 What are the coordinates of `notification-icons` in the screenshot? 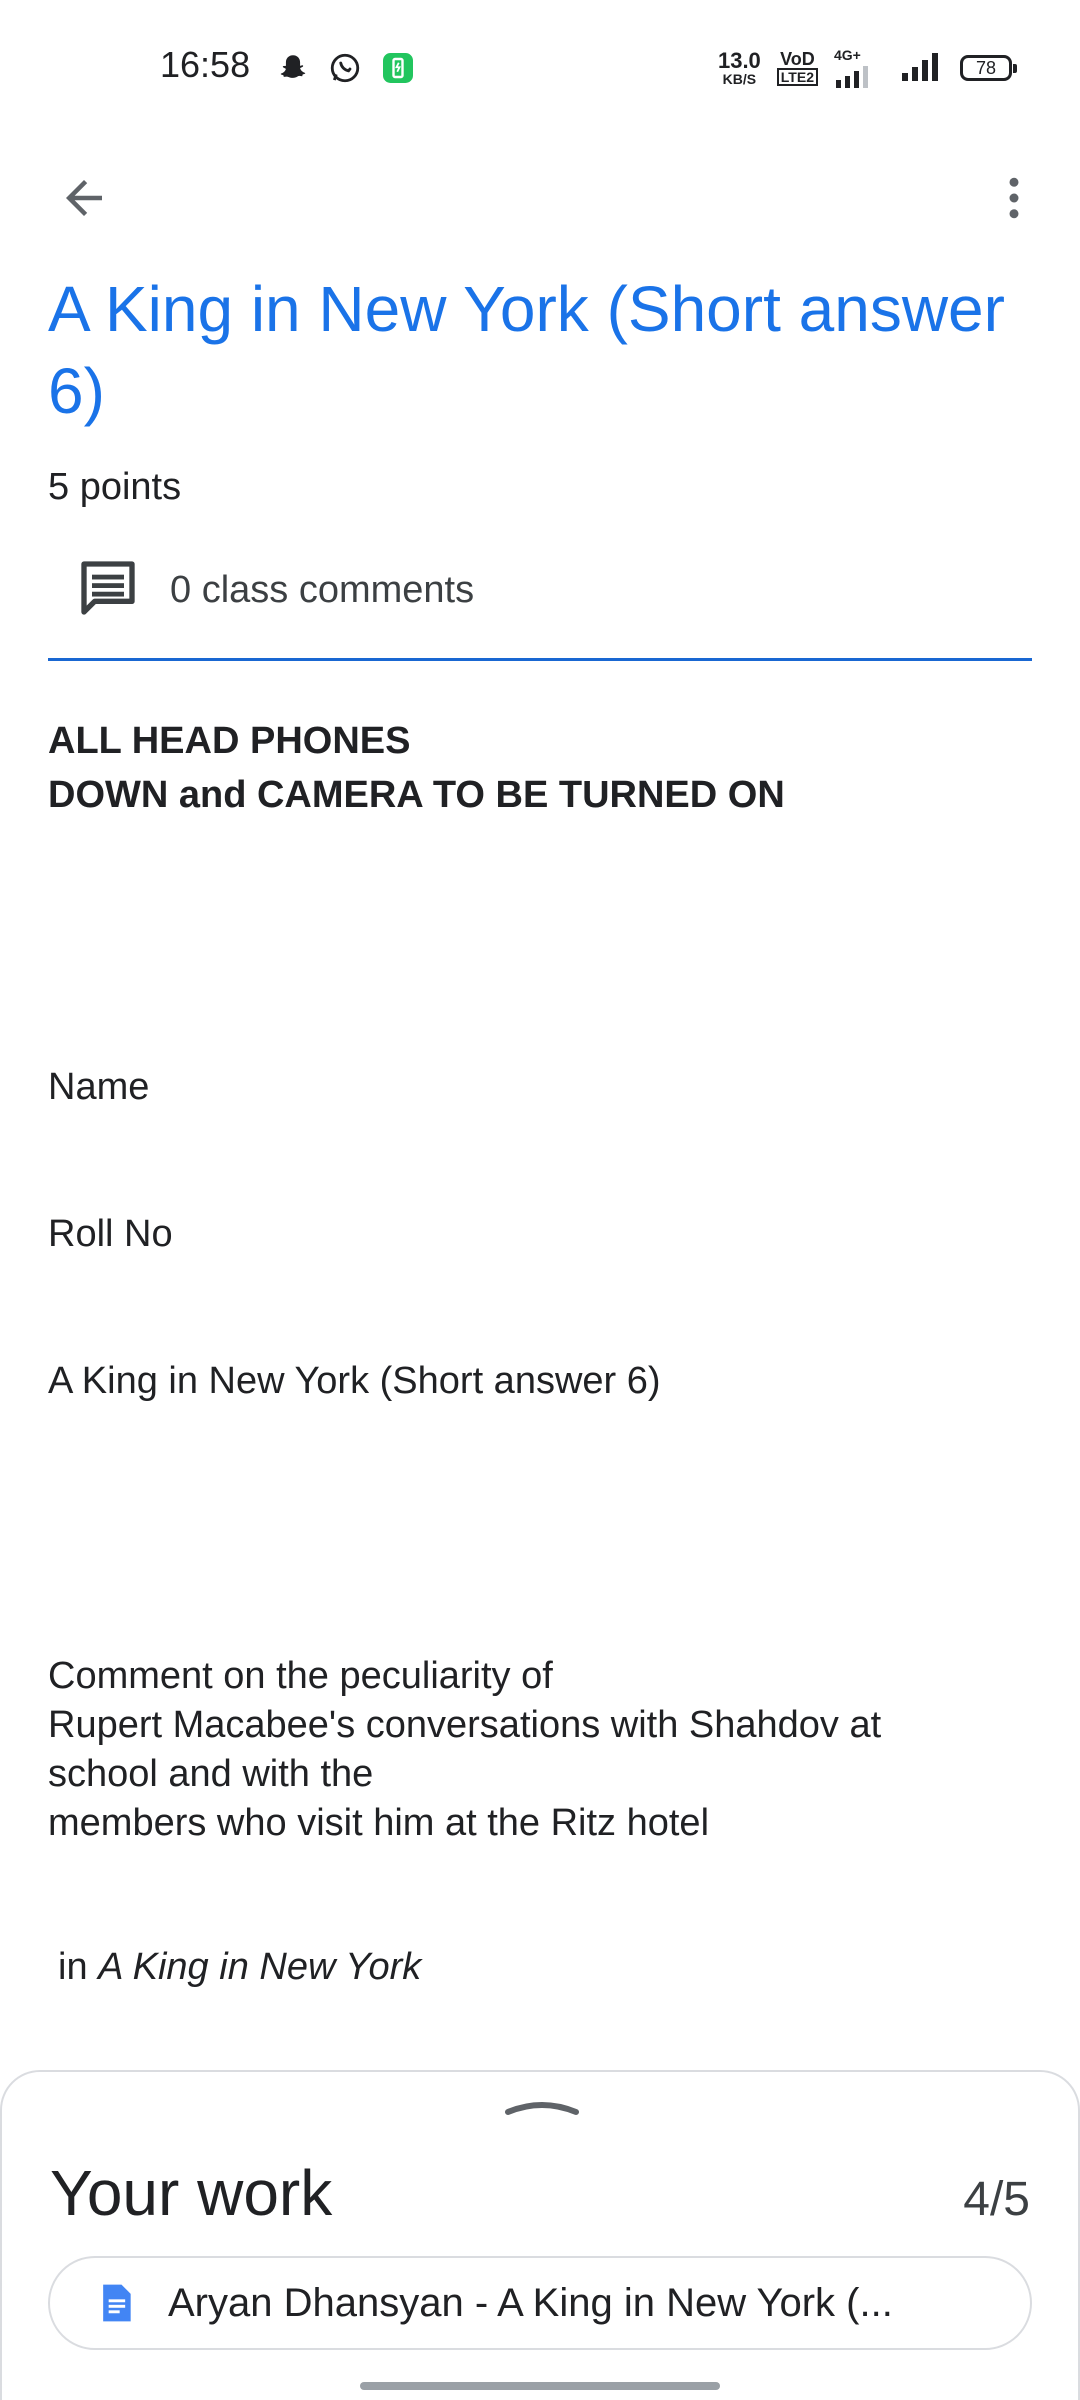 It's located at (346, 70).